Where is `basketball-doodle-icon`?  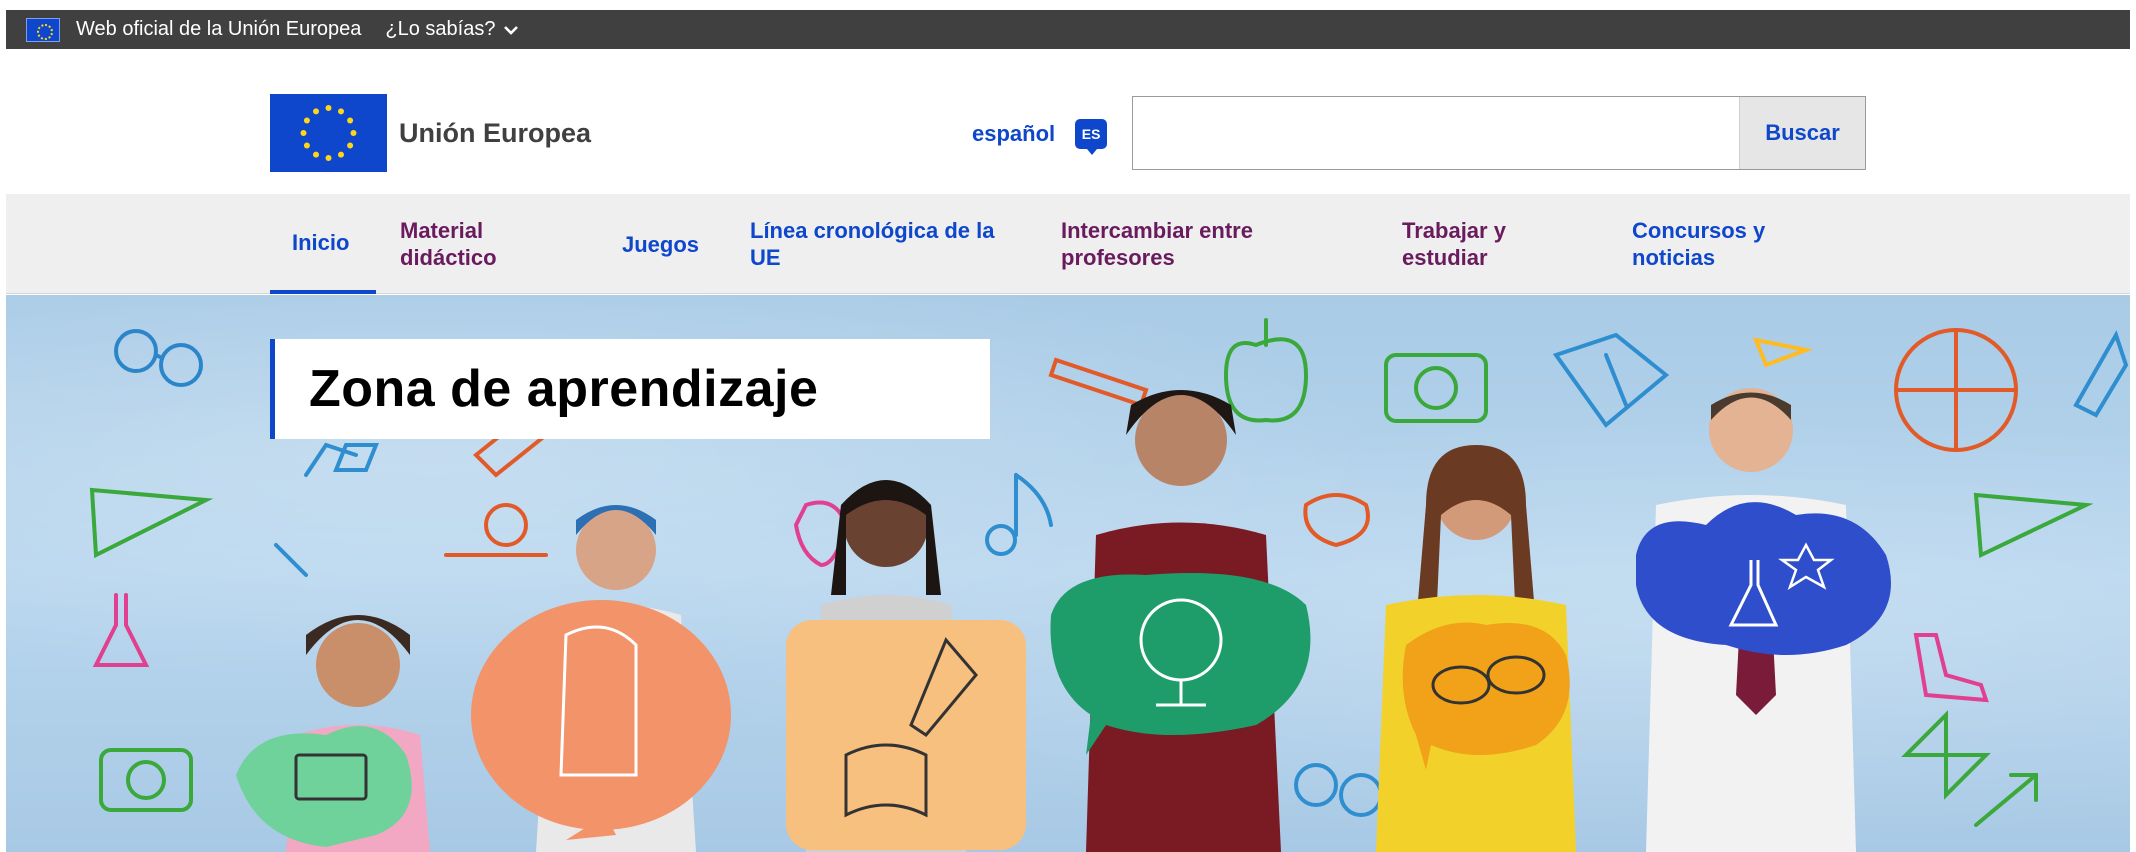 basketball-doodle-icon is located at coordinates (1956, 390).